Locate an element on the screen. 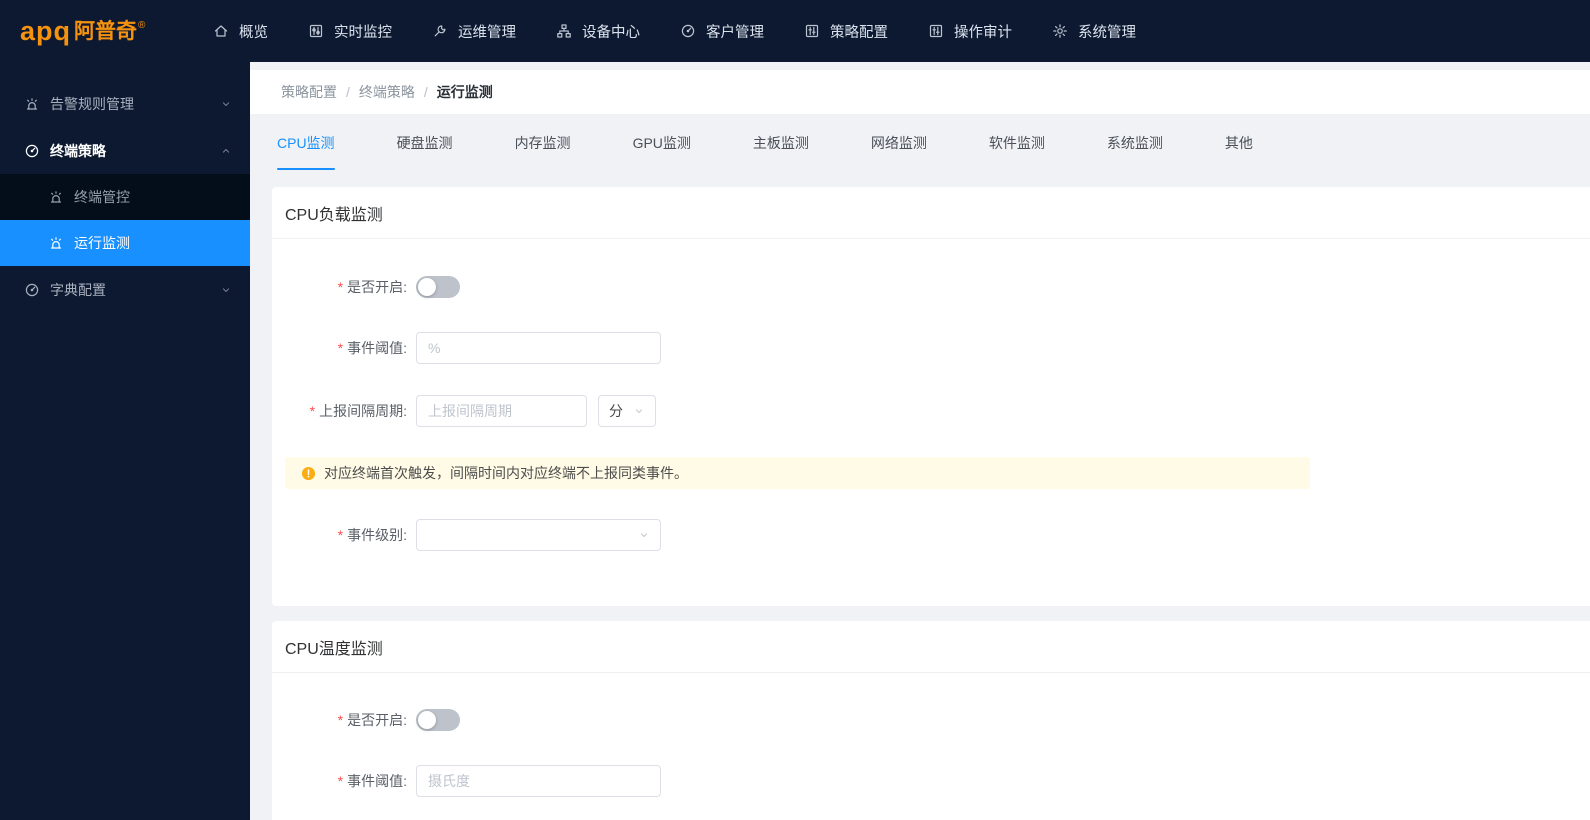 The width and height of the screenshot is (1590, 820). sidebar-item-dictionary-config: 字典配置 is located at coordinates (125, 289).